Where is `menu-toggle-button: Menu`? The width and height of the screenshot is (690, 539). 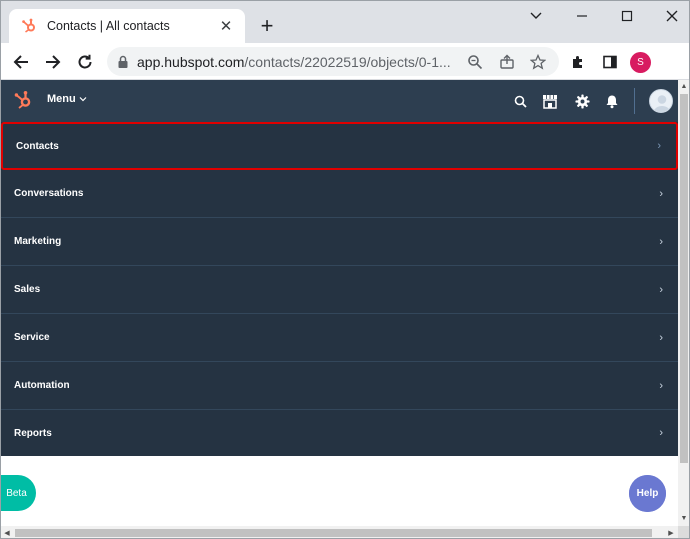
menu-toggle-button: Menu is located at coordinates (67, 99).